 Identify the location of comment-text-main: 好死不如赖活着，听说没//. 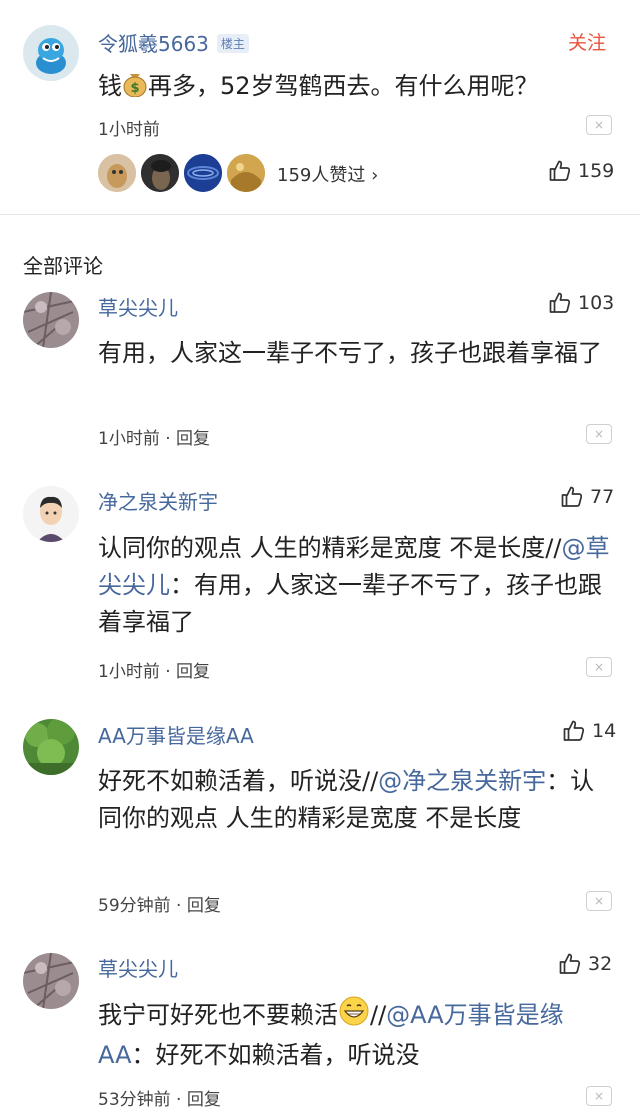
(238, 781).